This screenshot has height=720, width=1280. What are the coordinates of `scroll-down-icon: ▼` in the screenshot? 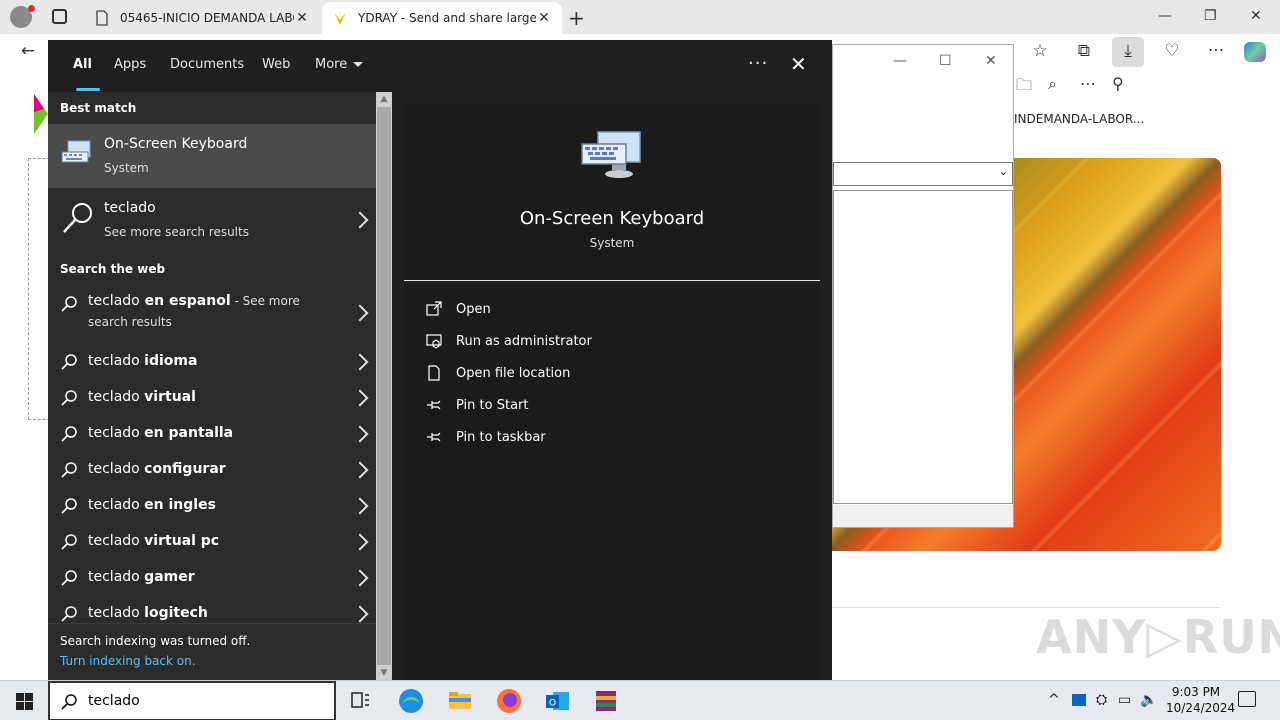 It's located at (384, 673).